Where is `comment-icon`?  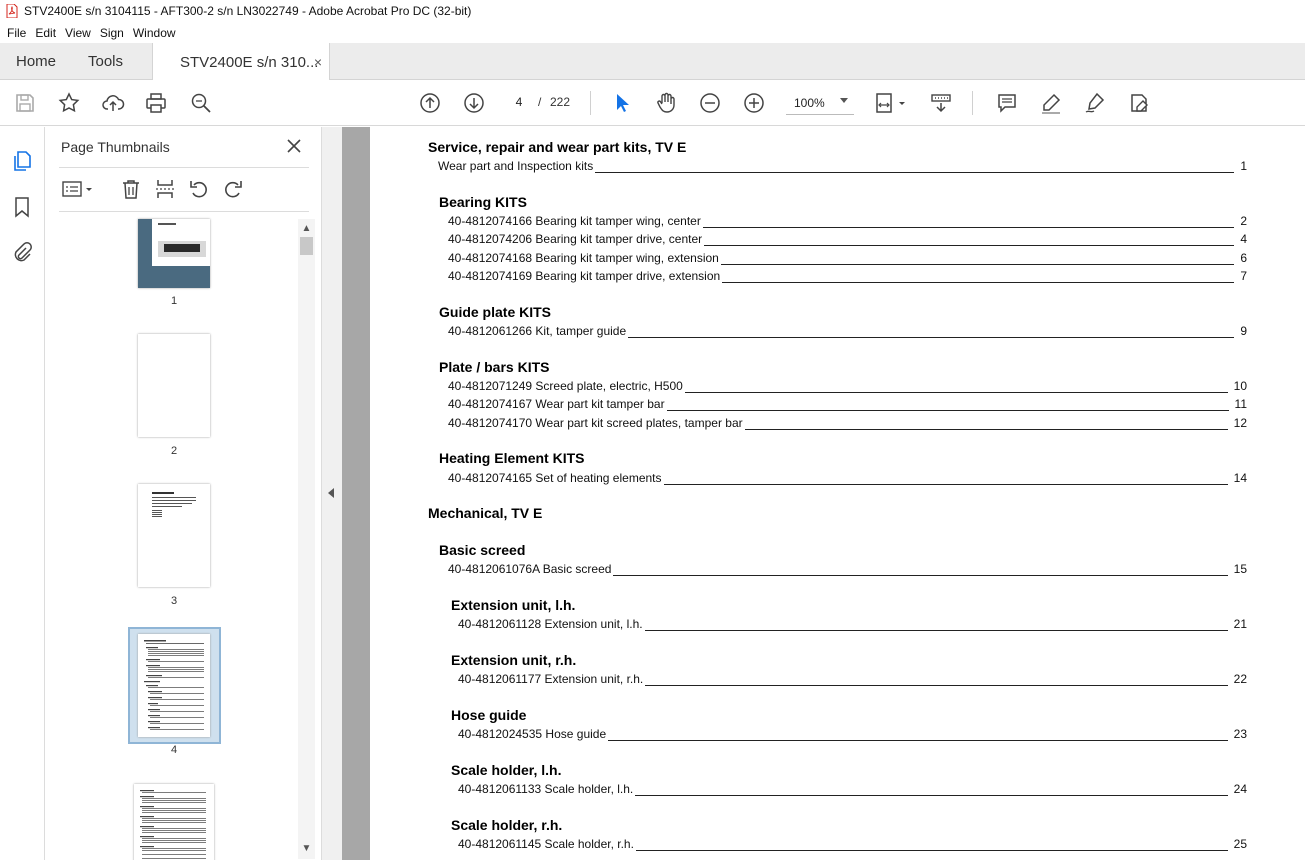
comment-icon is located at coordinates (1007, 103).